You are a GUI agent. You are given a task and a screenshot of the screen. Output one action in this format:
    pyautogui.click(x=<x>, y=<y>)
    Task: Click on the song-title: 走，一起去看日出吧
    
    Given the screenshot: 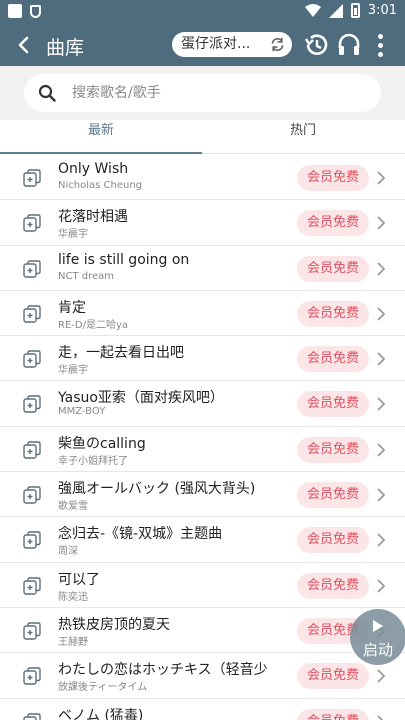 What is the action you would take?
    pyautogui.click(x=121, y=353)
    